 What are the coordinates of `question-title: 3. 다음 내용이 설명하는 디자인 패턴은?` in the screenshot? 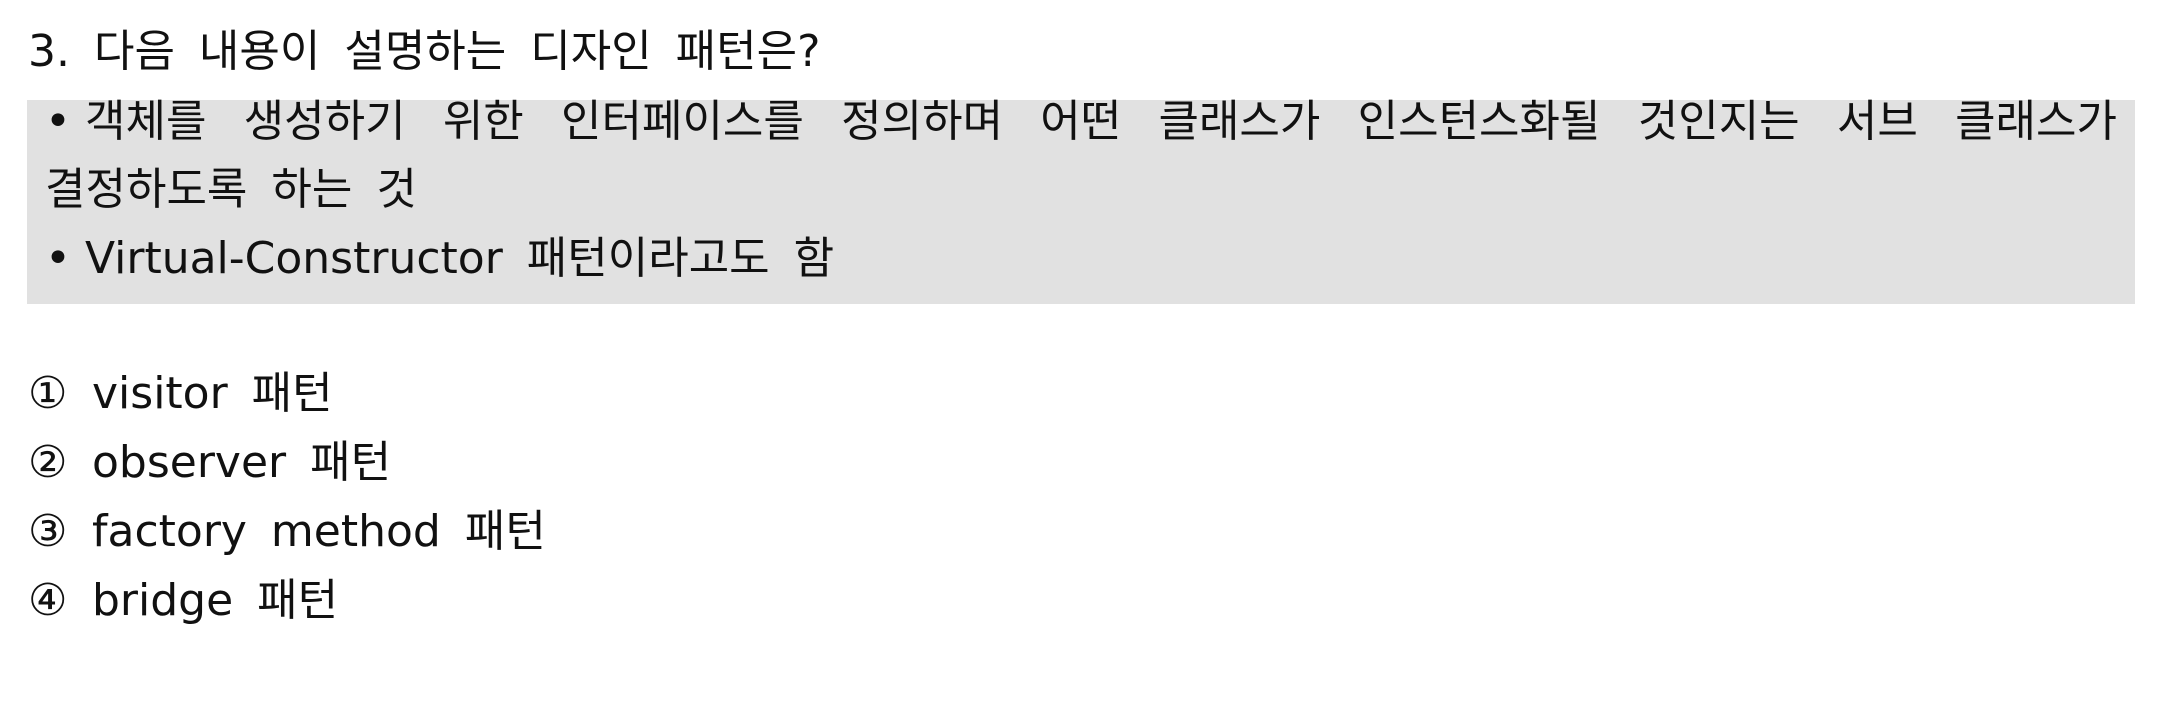 It's located at (424, 51).